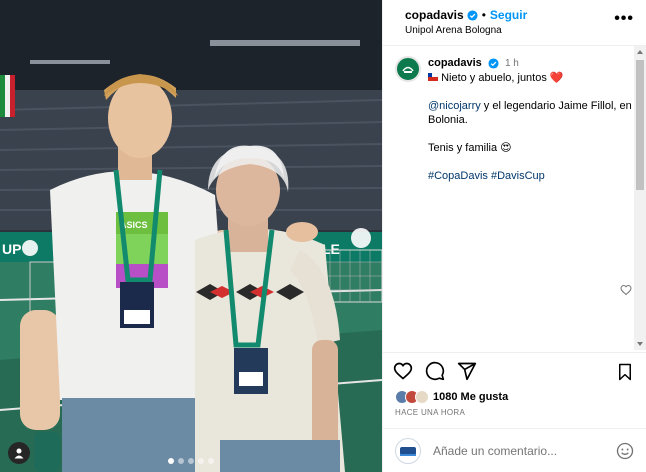 Image resolution: width=646 pixels, height=472 pixels. I want to click on caption-username: copadavis, so click(455, 63).